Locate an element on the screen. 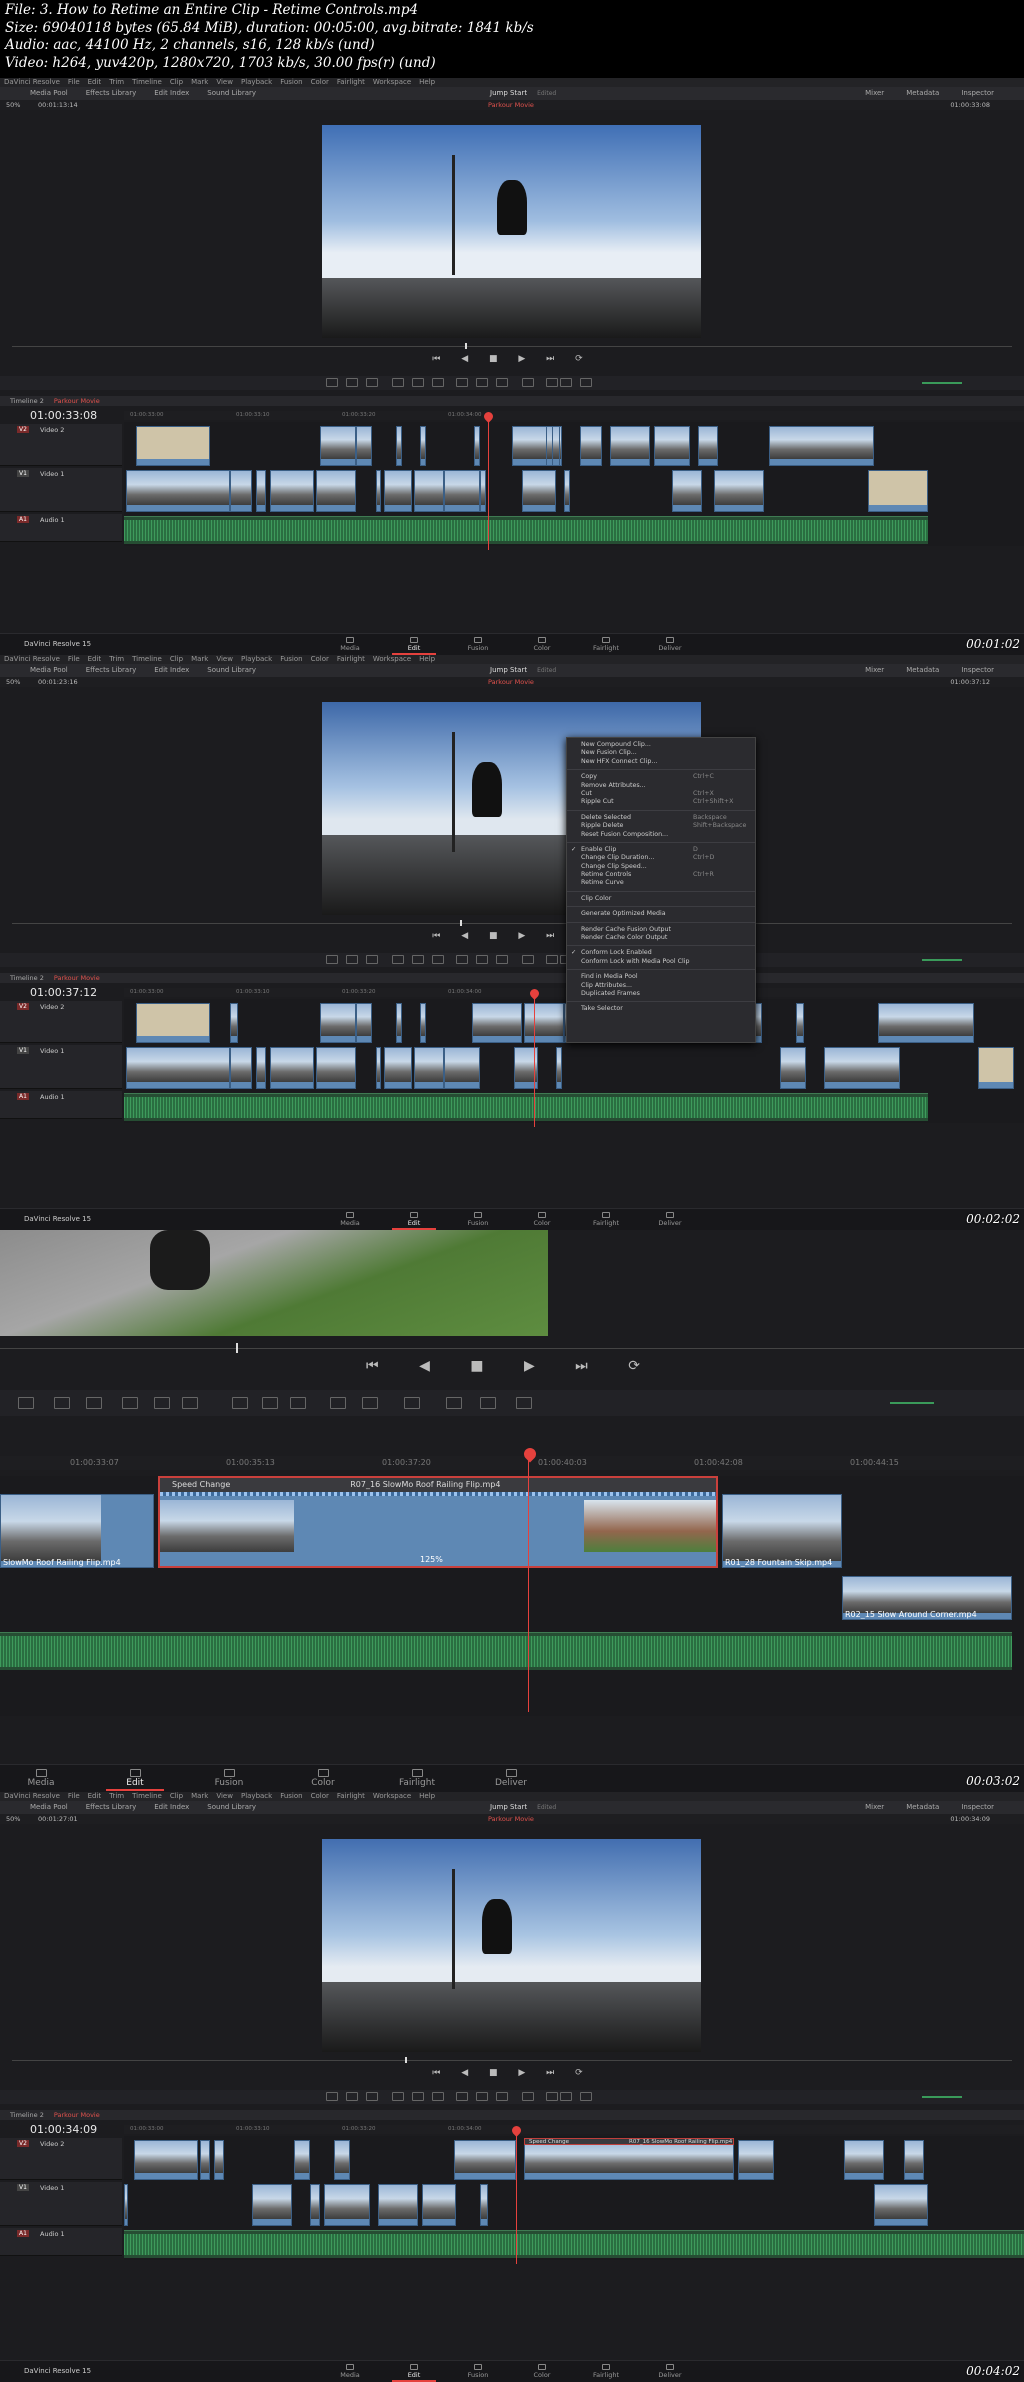  context-menu-item: Ripple Cut Ctrl+Shift+X is located at coordinates (661, 802).